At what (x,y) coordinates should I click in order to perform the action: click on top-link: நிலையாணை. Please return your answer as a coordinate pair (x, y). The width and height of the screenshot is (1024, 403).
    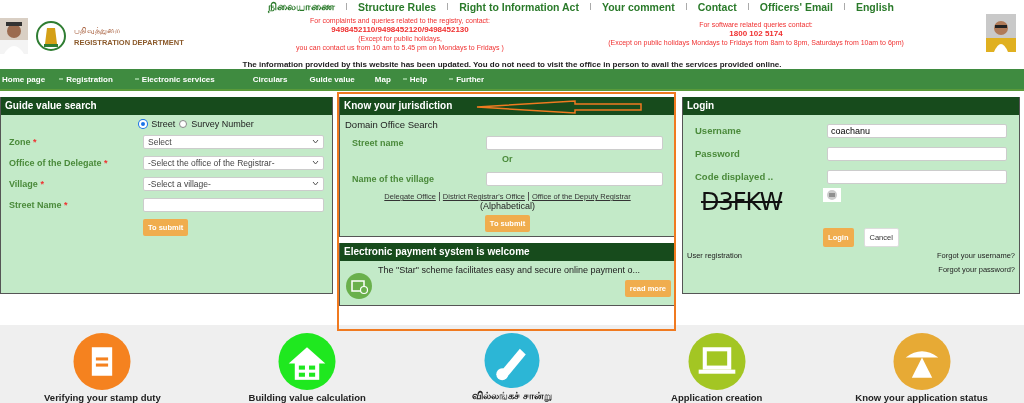
    Looking at the image, I should click on (301, 7).